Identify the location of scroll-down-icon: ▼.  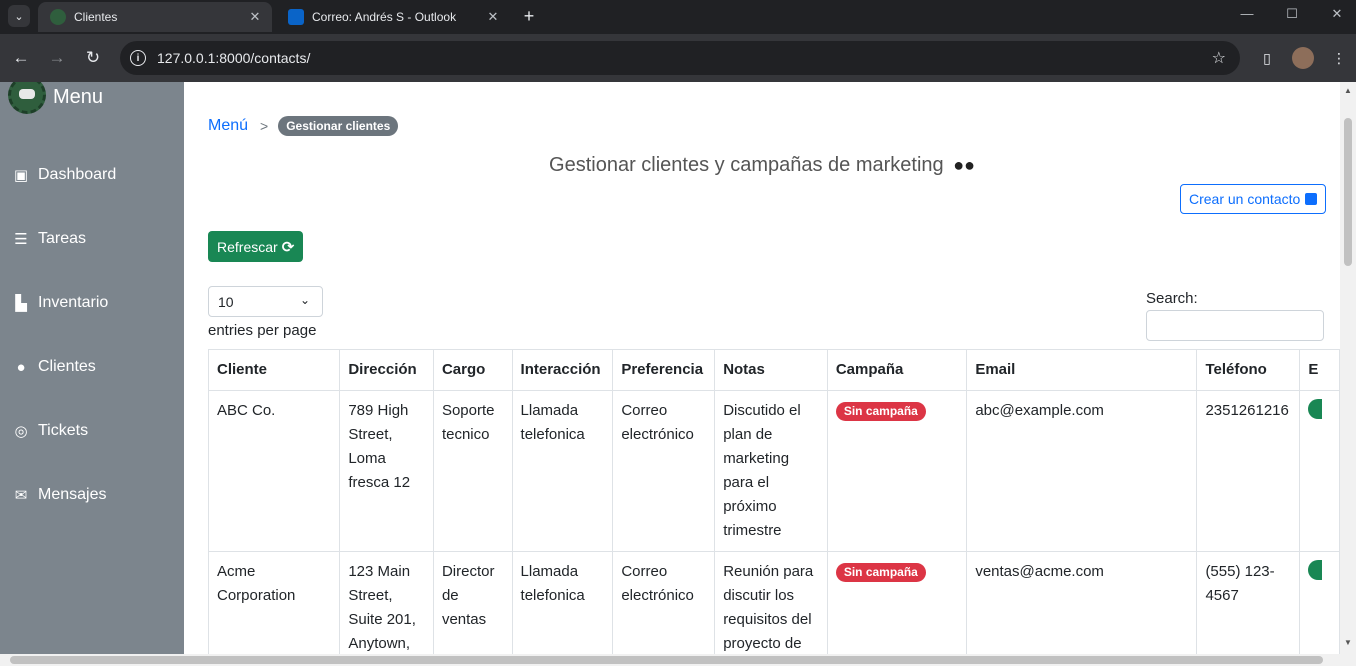
(1348, 642).